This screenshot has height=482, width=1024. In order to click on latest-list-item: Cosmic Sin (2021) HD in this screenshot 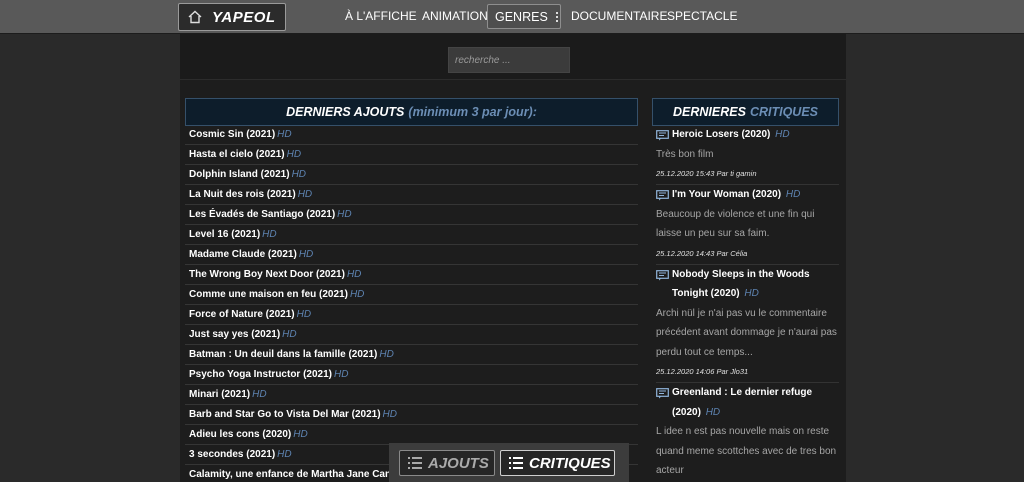, I will do `click(411, 135)`.